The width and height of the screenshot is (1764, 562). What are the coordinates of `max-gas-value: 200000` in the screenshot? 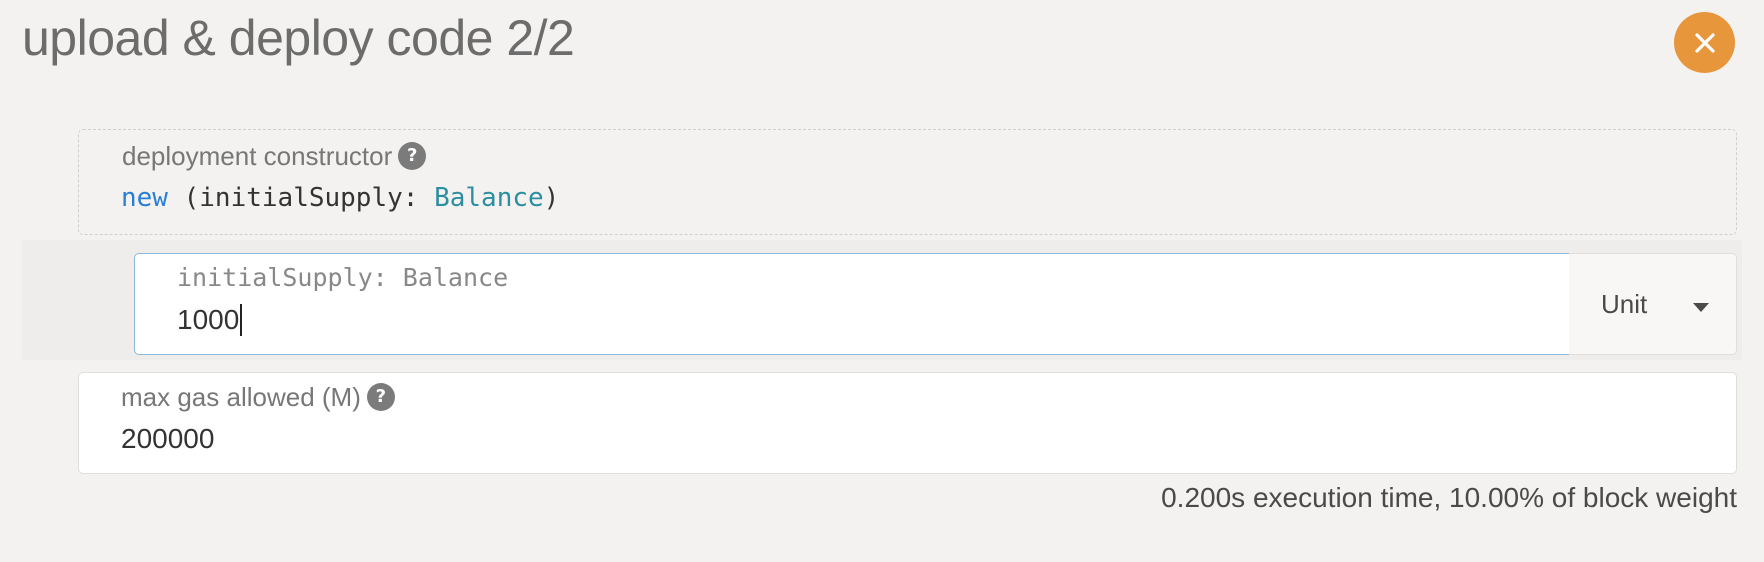 It's located at (167, 439).